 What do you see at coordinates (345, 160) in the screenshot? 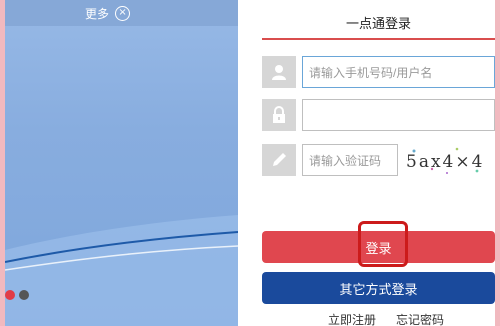
I see `captcha-placeholder: 请输入验证码` at bounding box center [345, 160].